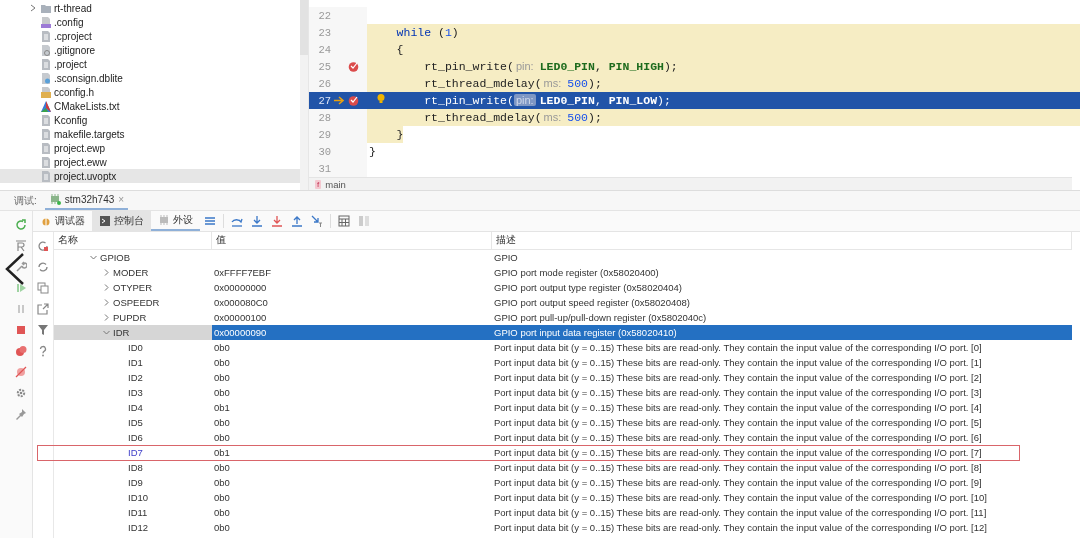 The image size is (1080, 538). What do you see at coordinates (455, 32) in the screenshot?
I see `code-text: )` at bounding box center [455, 32].